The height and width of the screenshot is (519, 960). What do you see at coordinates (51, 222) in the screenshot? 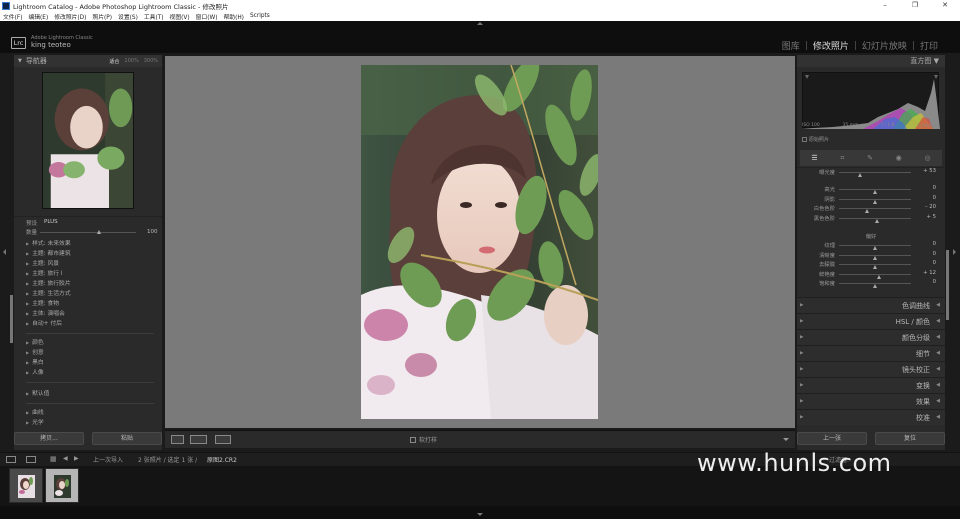
I see `presets-search-tag: PLUS` at bounding box center [51, 222].